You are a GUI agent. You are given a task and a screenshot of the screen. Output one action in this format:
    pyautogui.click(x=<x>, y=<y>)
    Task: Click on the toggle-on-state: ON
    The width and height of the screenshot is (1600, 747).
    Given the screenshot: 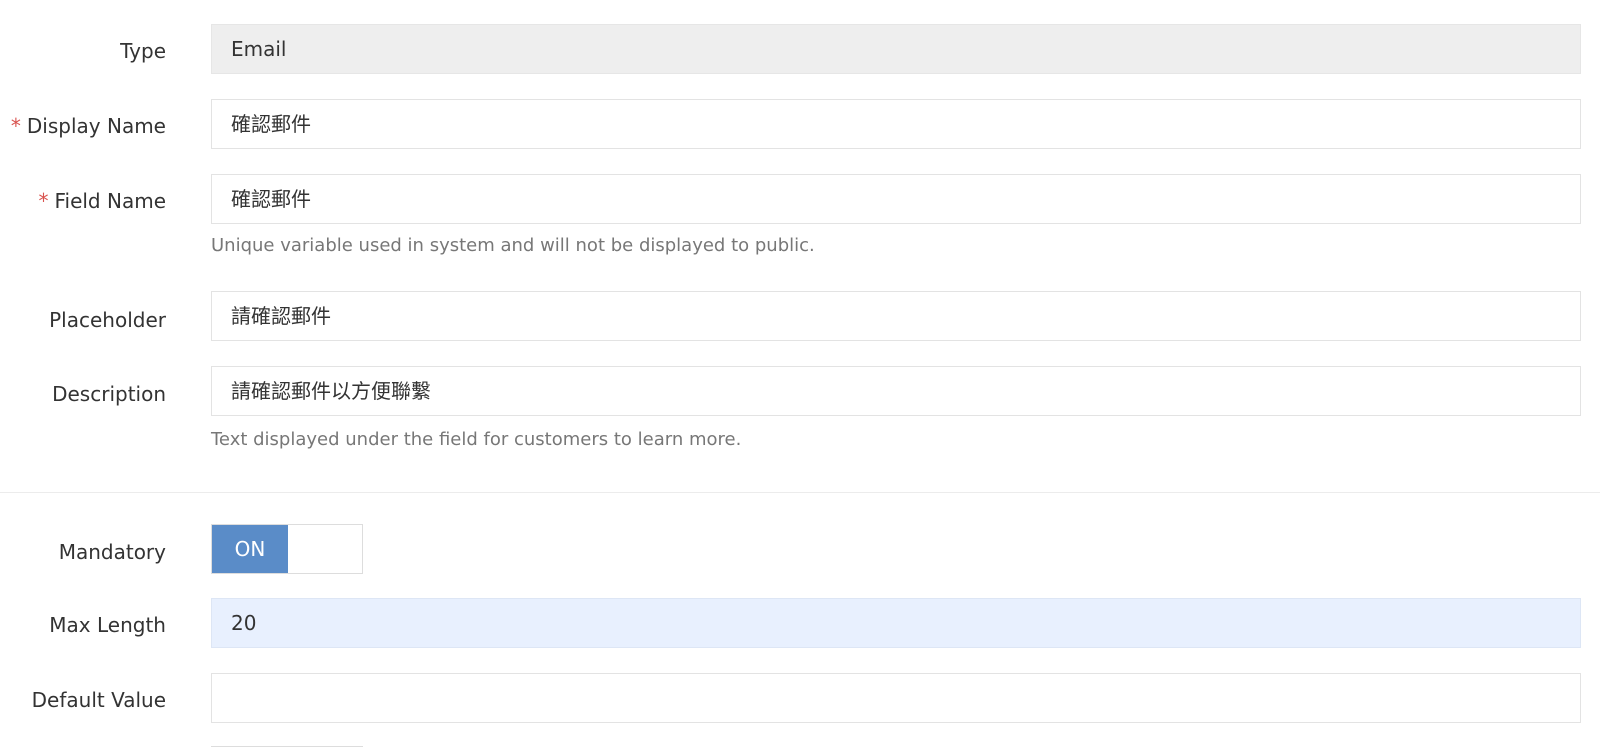 What is the action you would take?
    pyautogui.click(x=250, y=549)
    